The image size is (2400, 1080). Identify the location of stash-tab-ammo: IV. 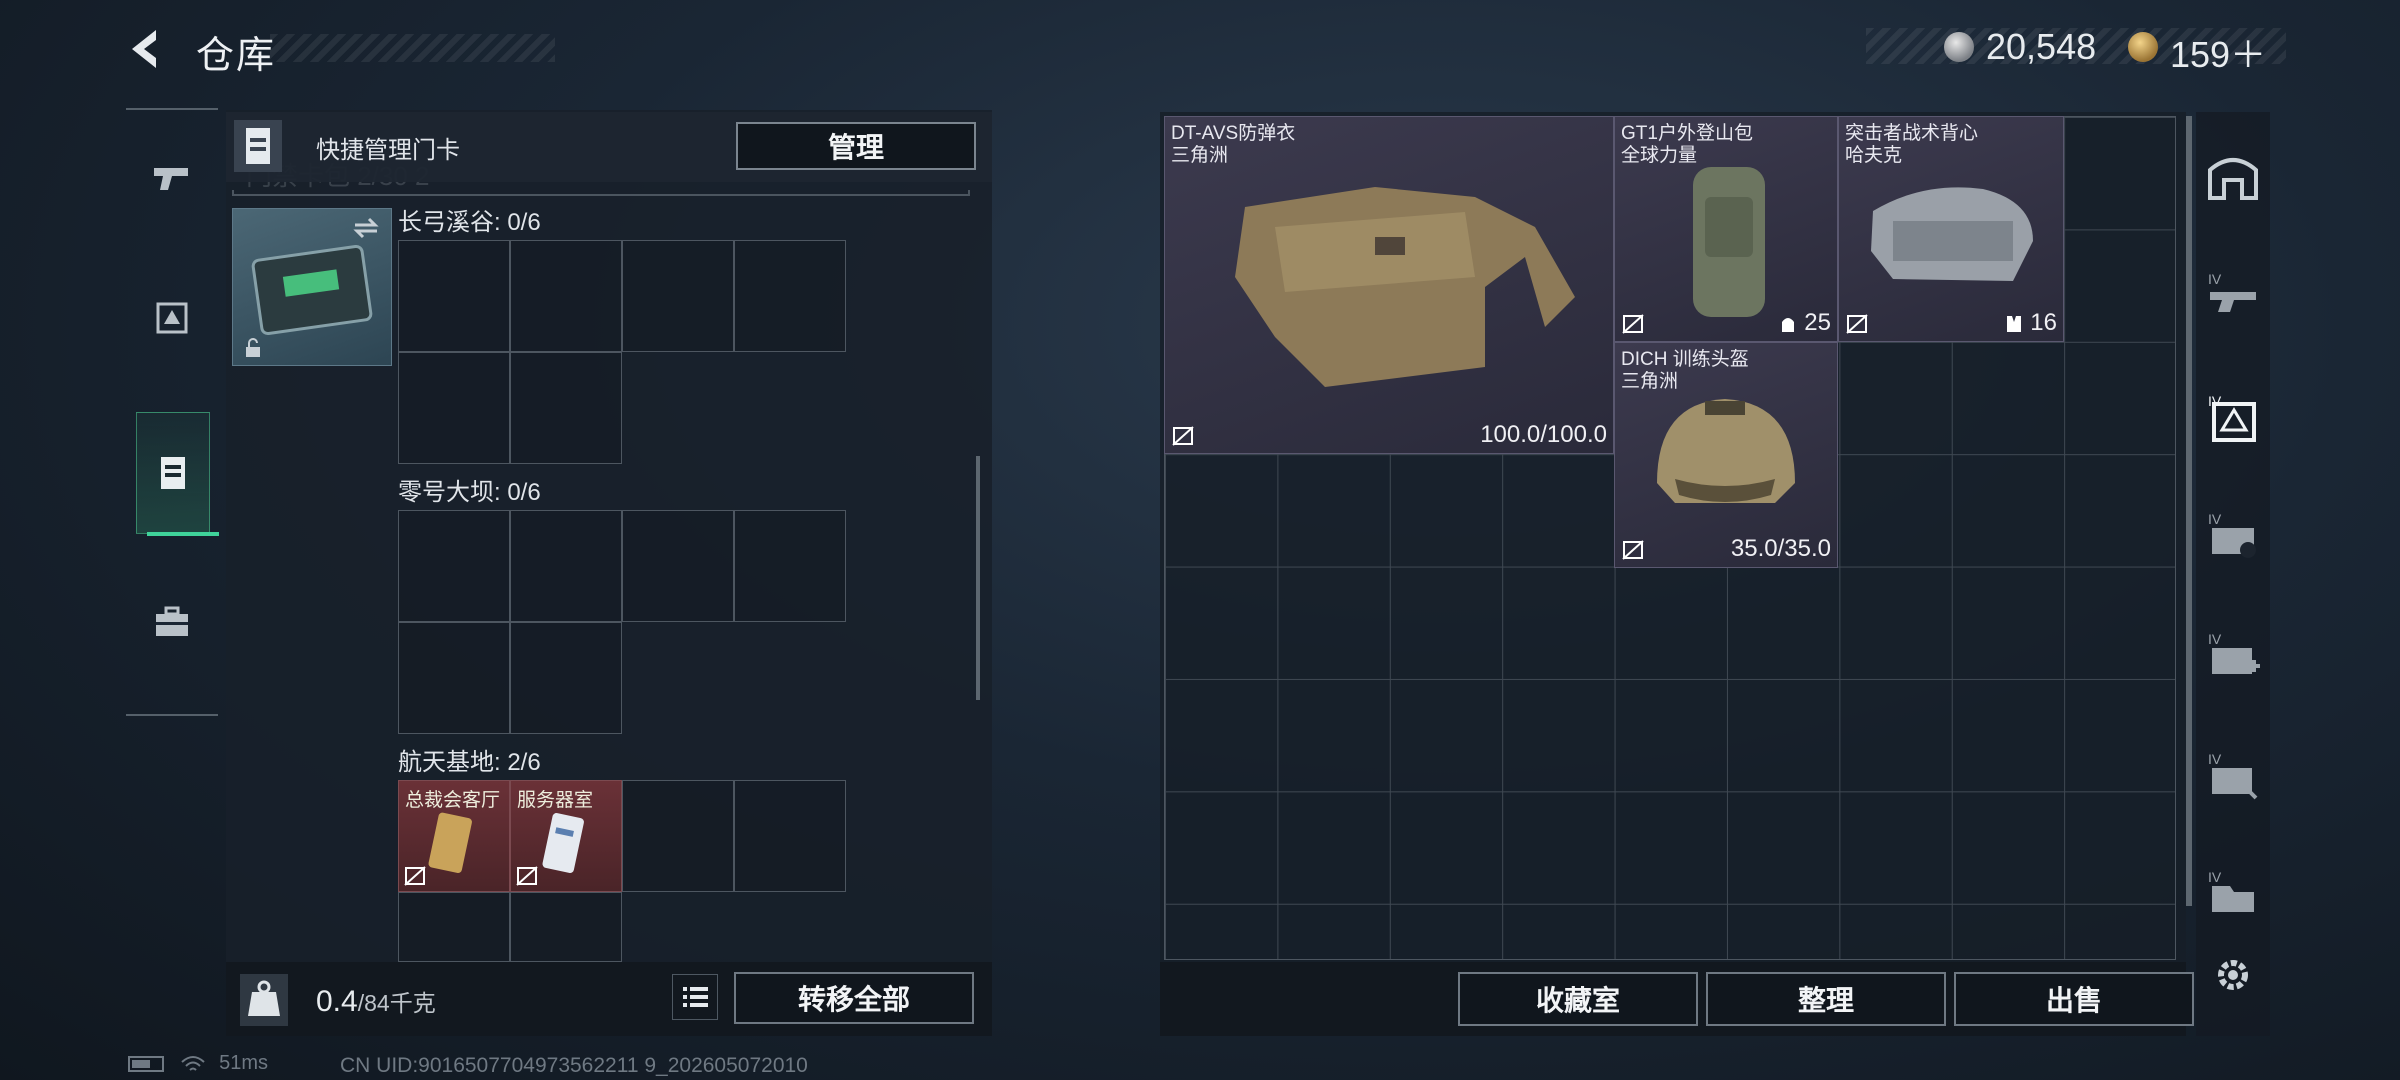
(2233, 535).